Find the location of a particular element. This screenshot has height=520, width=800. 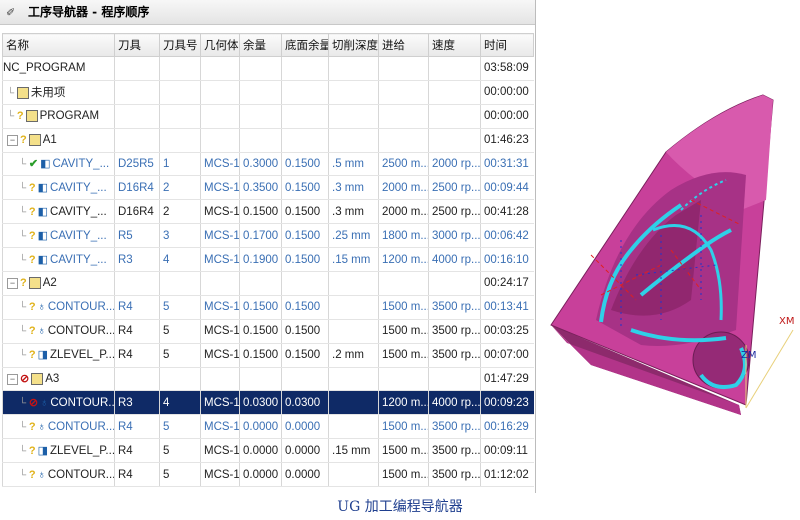

cell-geometry is located at coordinates (220, 379).